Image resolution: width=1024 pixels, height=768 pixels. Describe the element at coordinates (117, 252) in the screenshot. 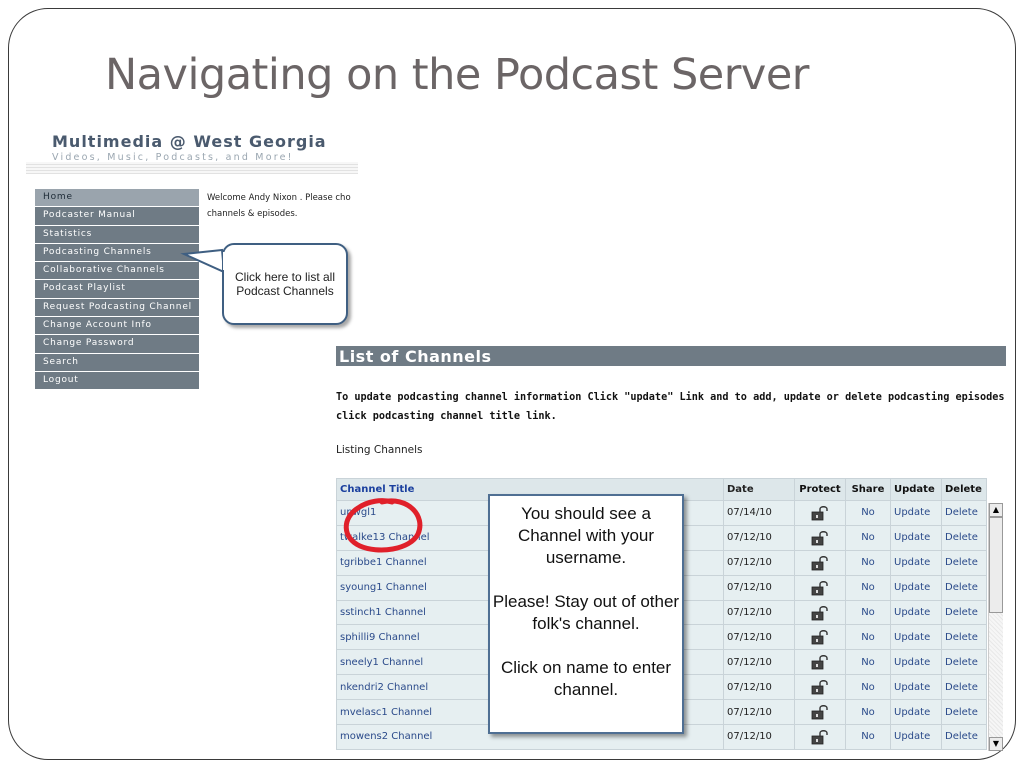

I see `nav-item-podcasting-channels: Podcasting Channels` at that location.